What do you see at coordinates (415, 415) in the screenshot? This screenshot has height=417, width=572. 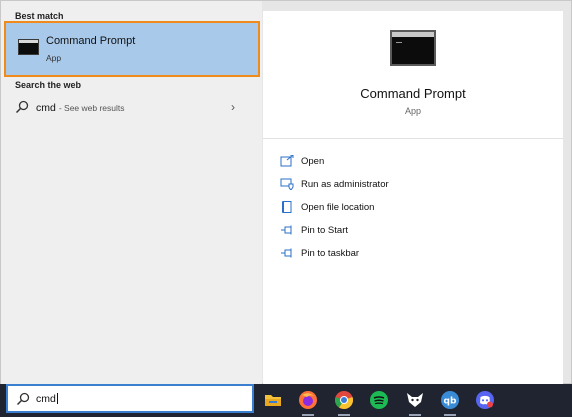 I see `lens-running-indicator` at bounding box center [415, 415].